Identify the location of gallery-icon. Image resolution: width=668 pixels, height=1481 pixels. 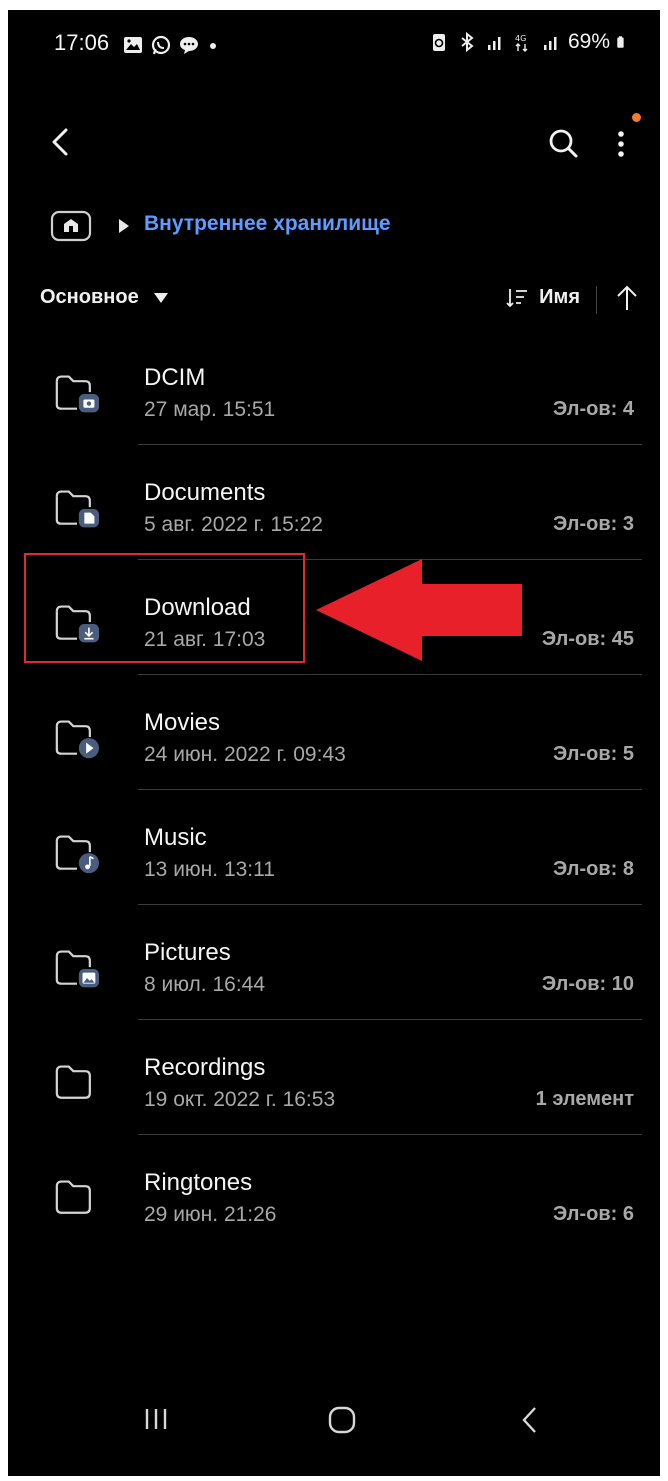
(133, 45).